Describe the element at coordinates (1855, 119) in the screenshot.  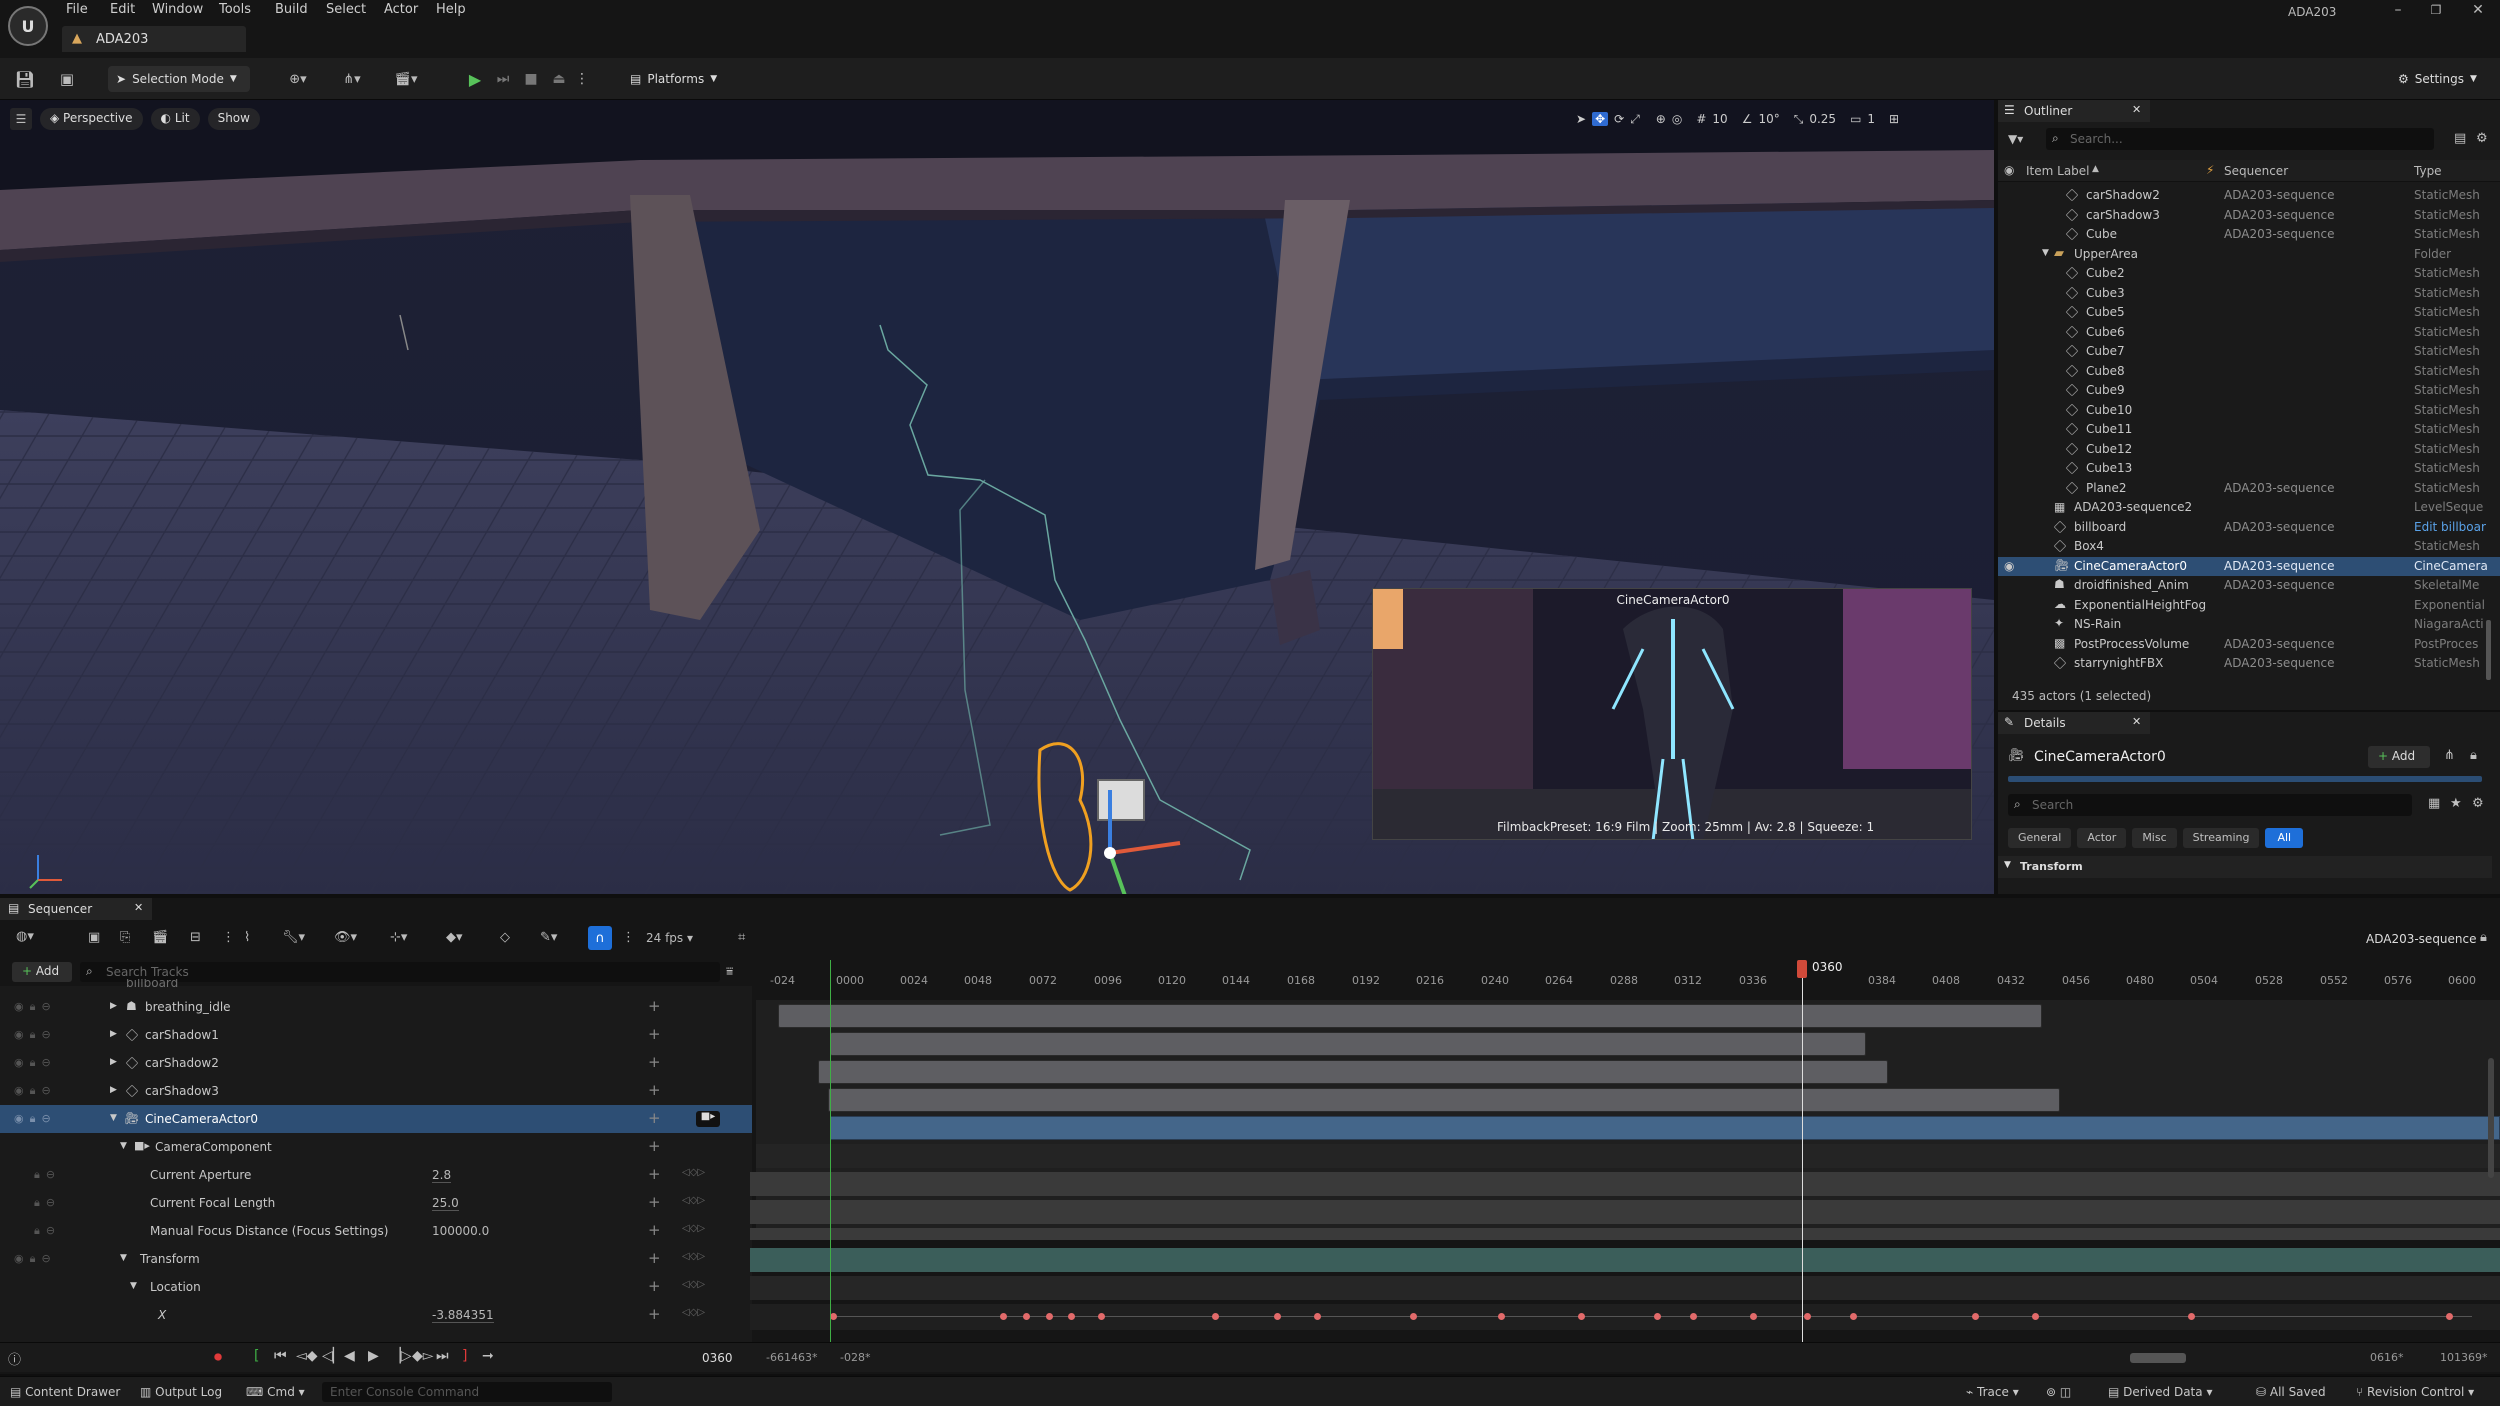
I see `camera-speed-icon: ▭` at that location.